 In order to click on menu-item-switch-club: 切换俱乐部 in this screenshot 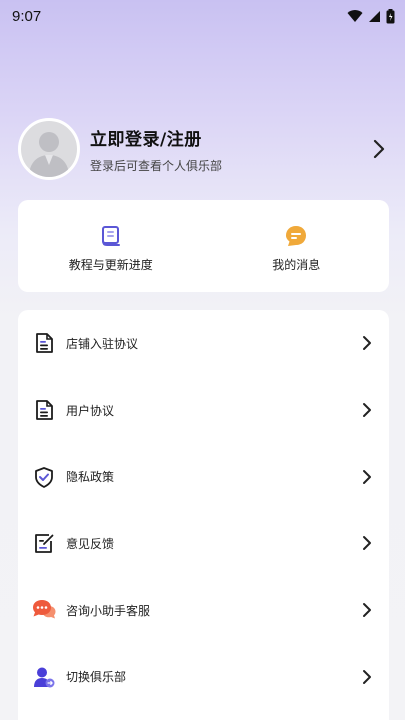, I will do `click(203, 676)`.